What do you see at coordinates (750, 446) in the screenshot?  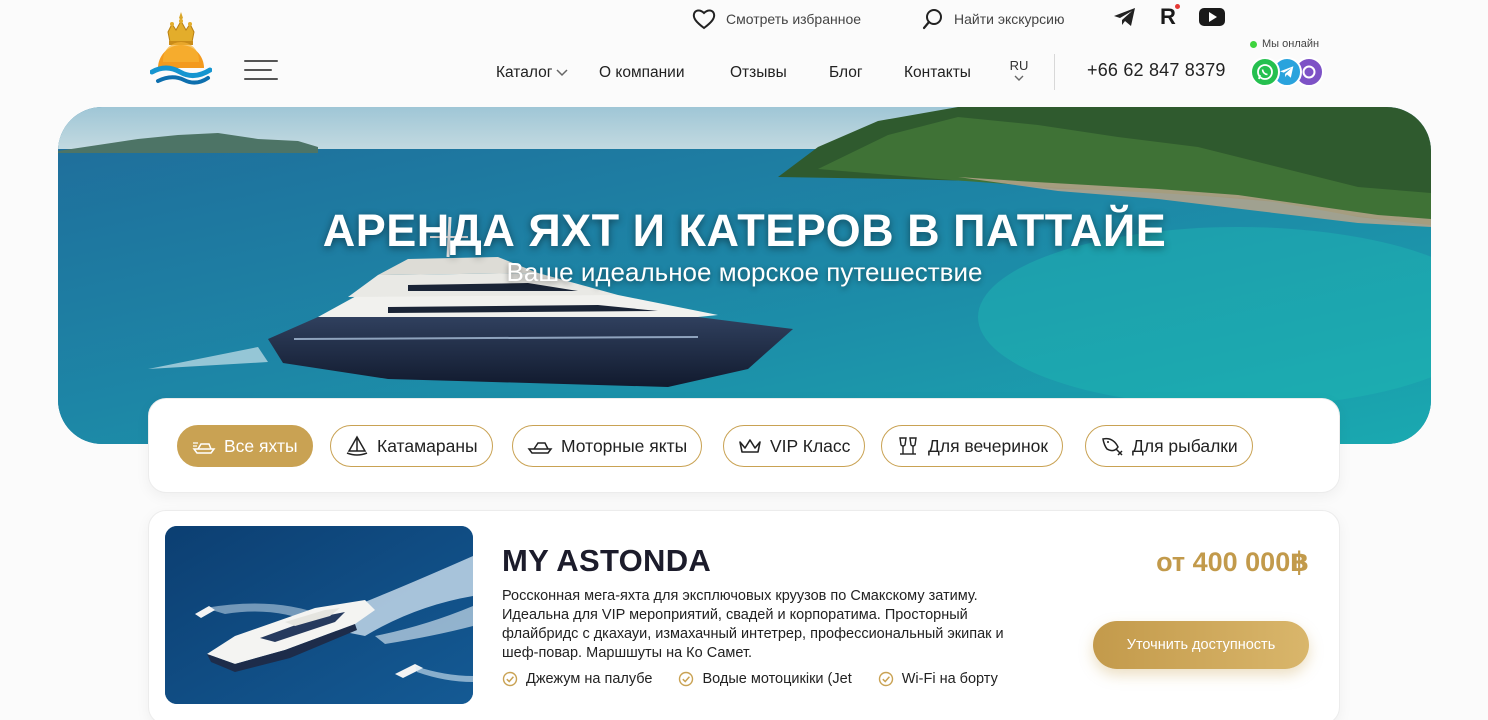 I see `crown-icon` at bounding box center [750, 446].